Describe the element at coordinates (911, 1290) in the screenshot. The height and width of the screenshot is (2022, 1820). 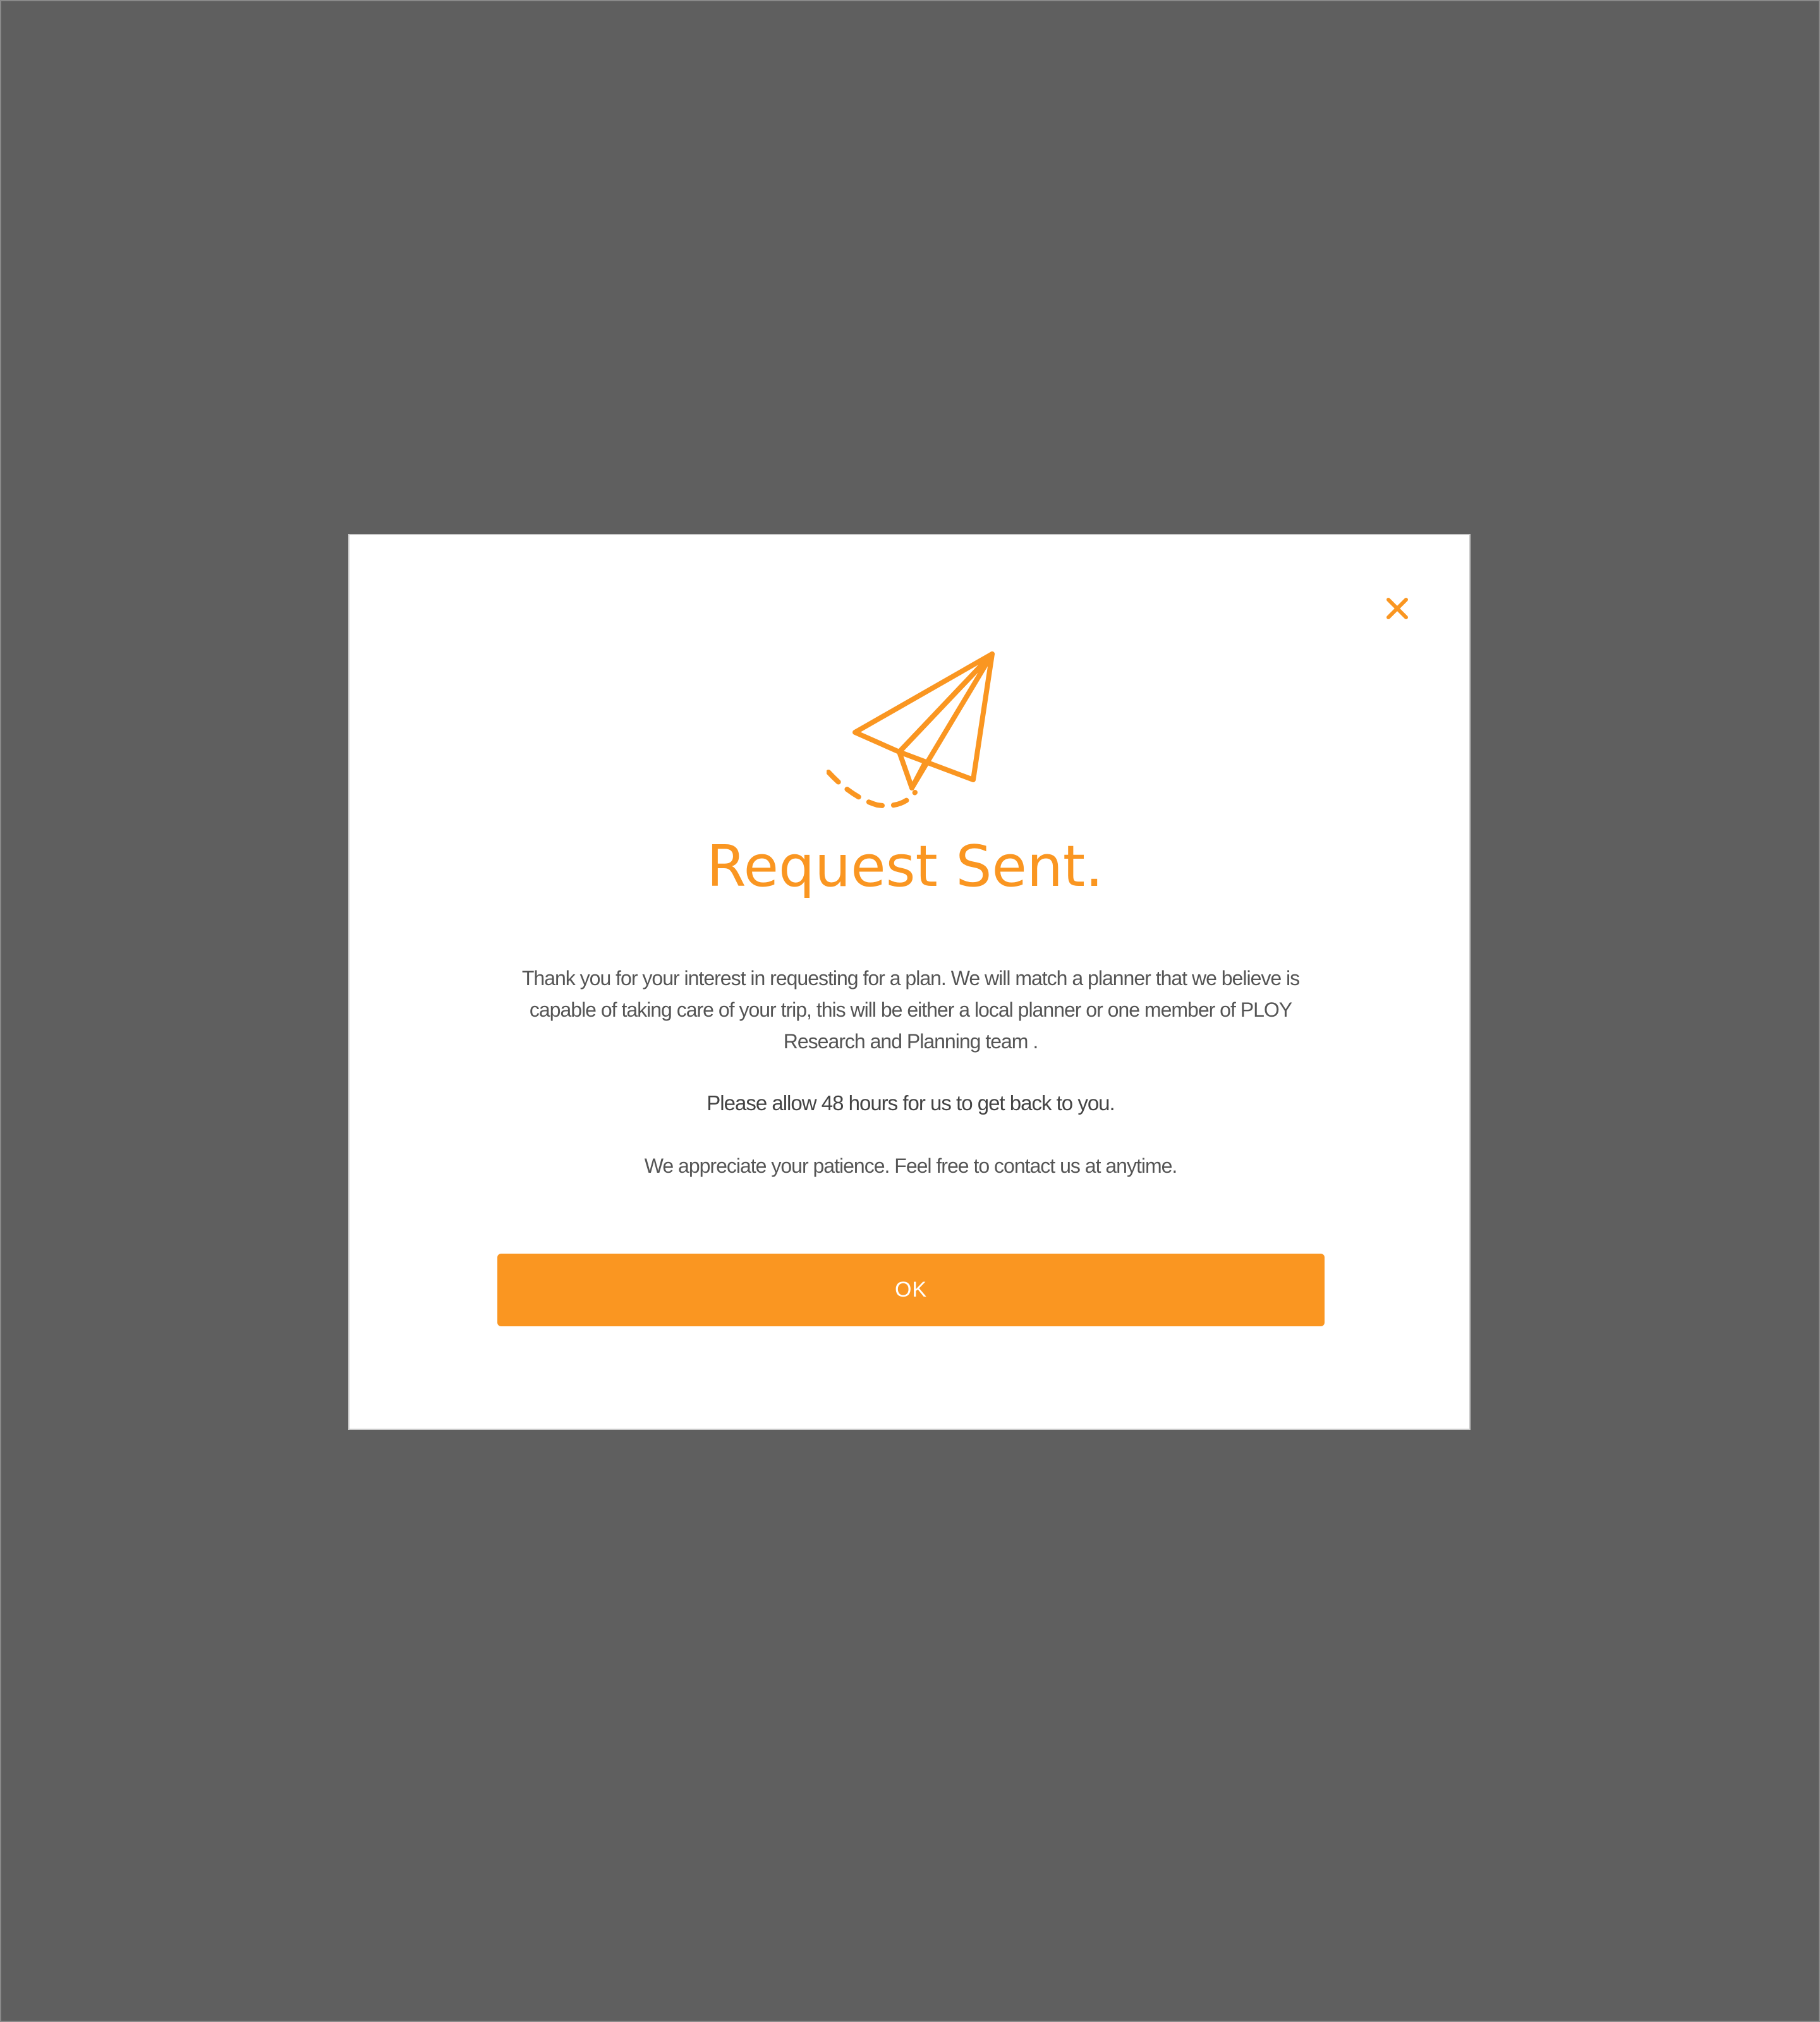
I see `ok-button: OK` at that location.